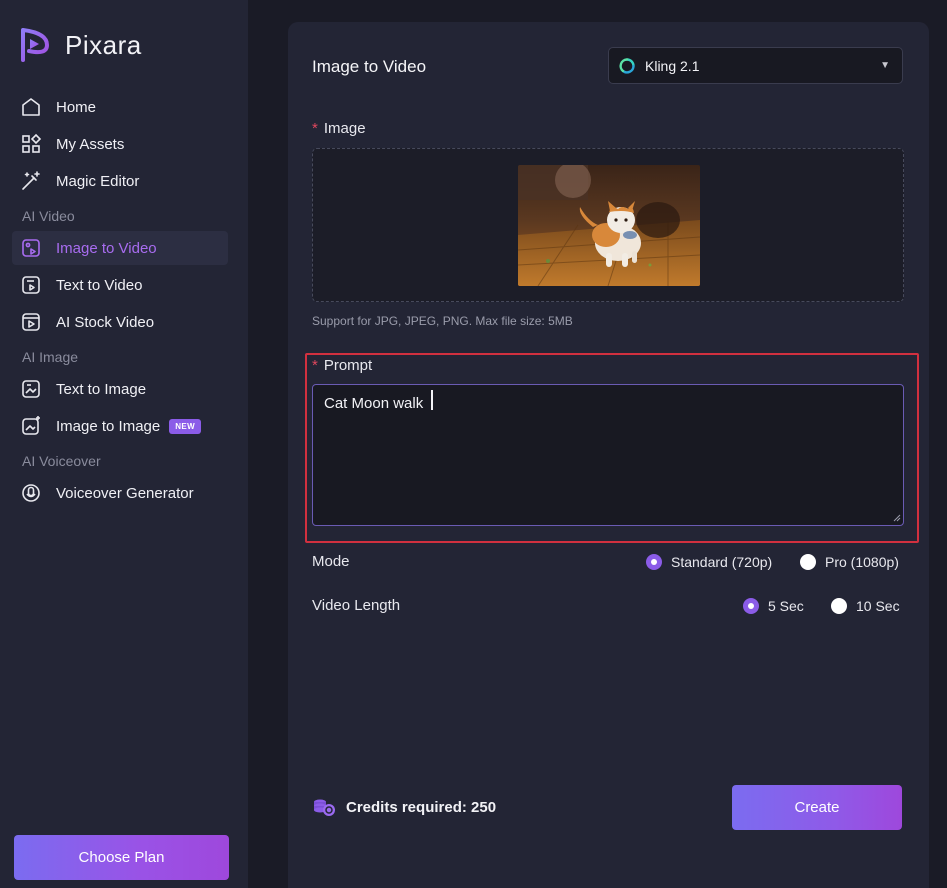 This screenshot has width=947, height=888. What do you see at coordinates (98, 181) in the screenshot?
I see `sidebar-item-label: Magic Editor` at bounding box center [98, 181].